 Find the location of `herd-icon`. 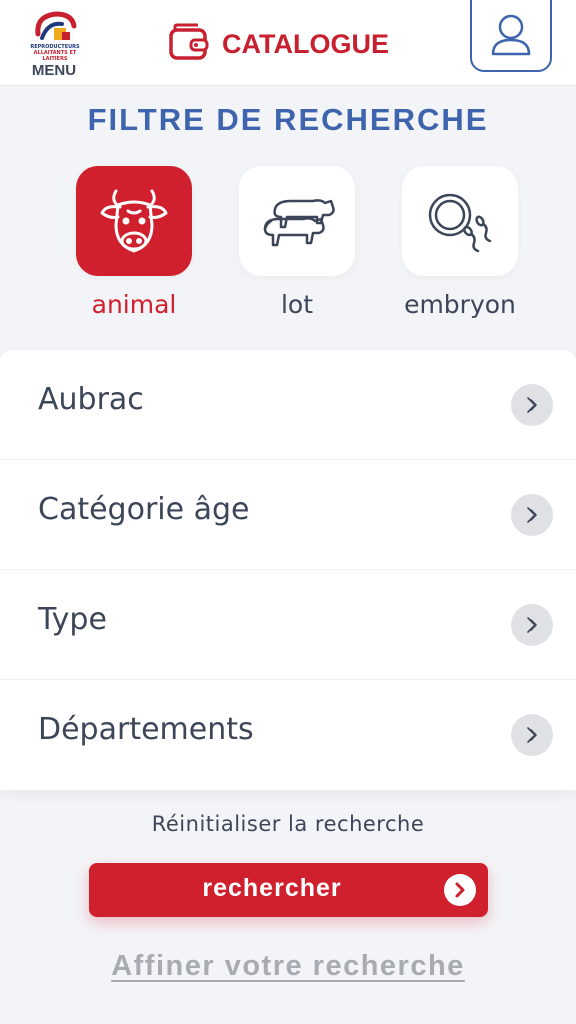

herd-icon is located at coordinates (299, 223).